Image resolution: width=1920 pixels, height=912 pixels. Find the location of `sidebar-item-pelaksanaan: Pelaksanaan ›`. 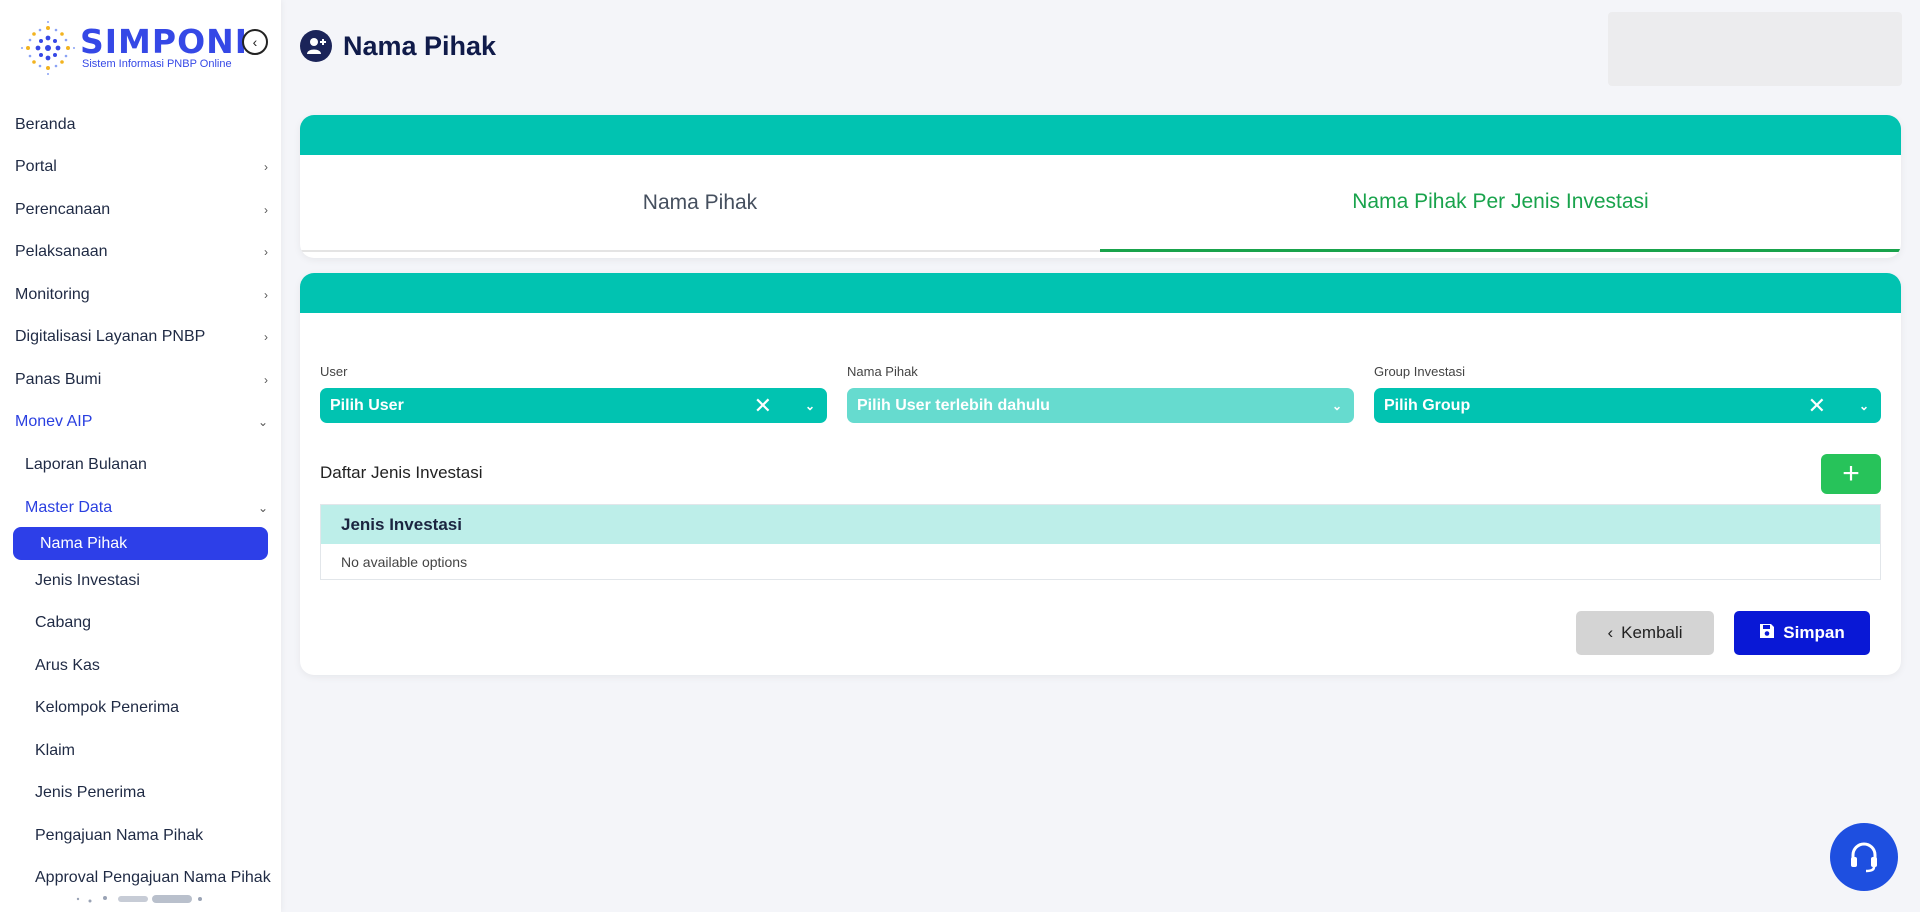

sidebar-item-pelaksanaan: Pelaksanaan › is located at coordinates (140, 252).